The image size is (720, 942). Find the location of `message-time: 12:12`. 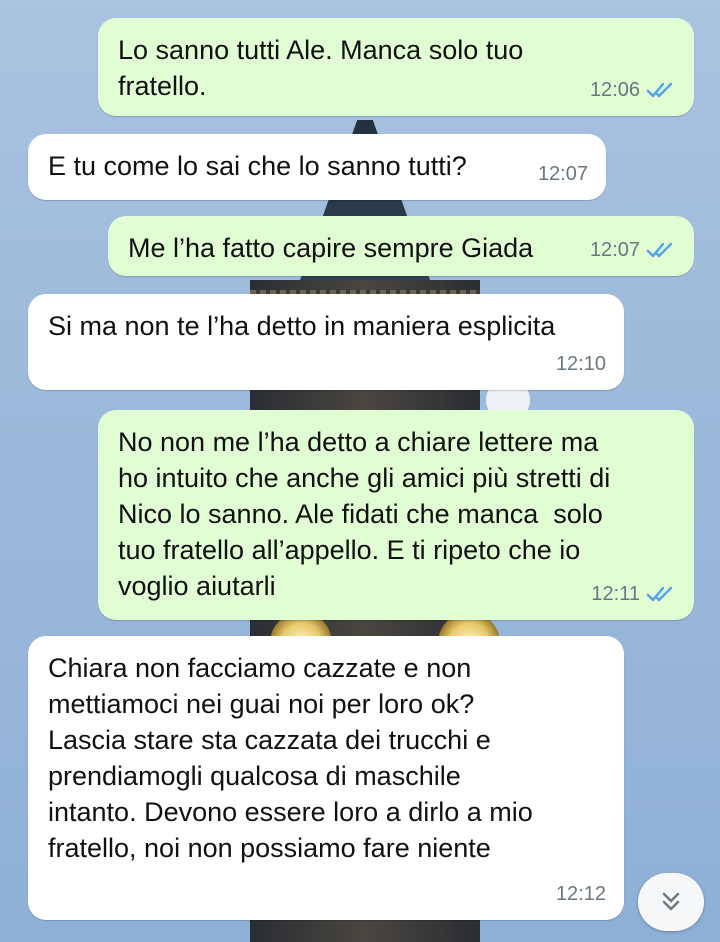

message-time: 12:12 is located at coordinates (580, 894).